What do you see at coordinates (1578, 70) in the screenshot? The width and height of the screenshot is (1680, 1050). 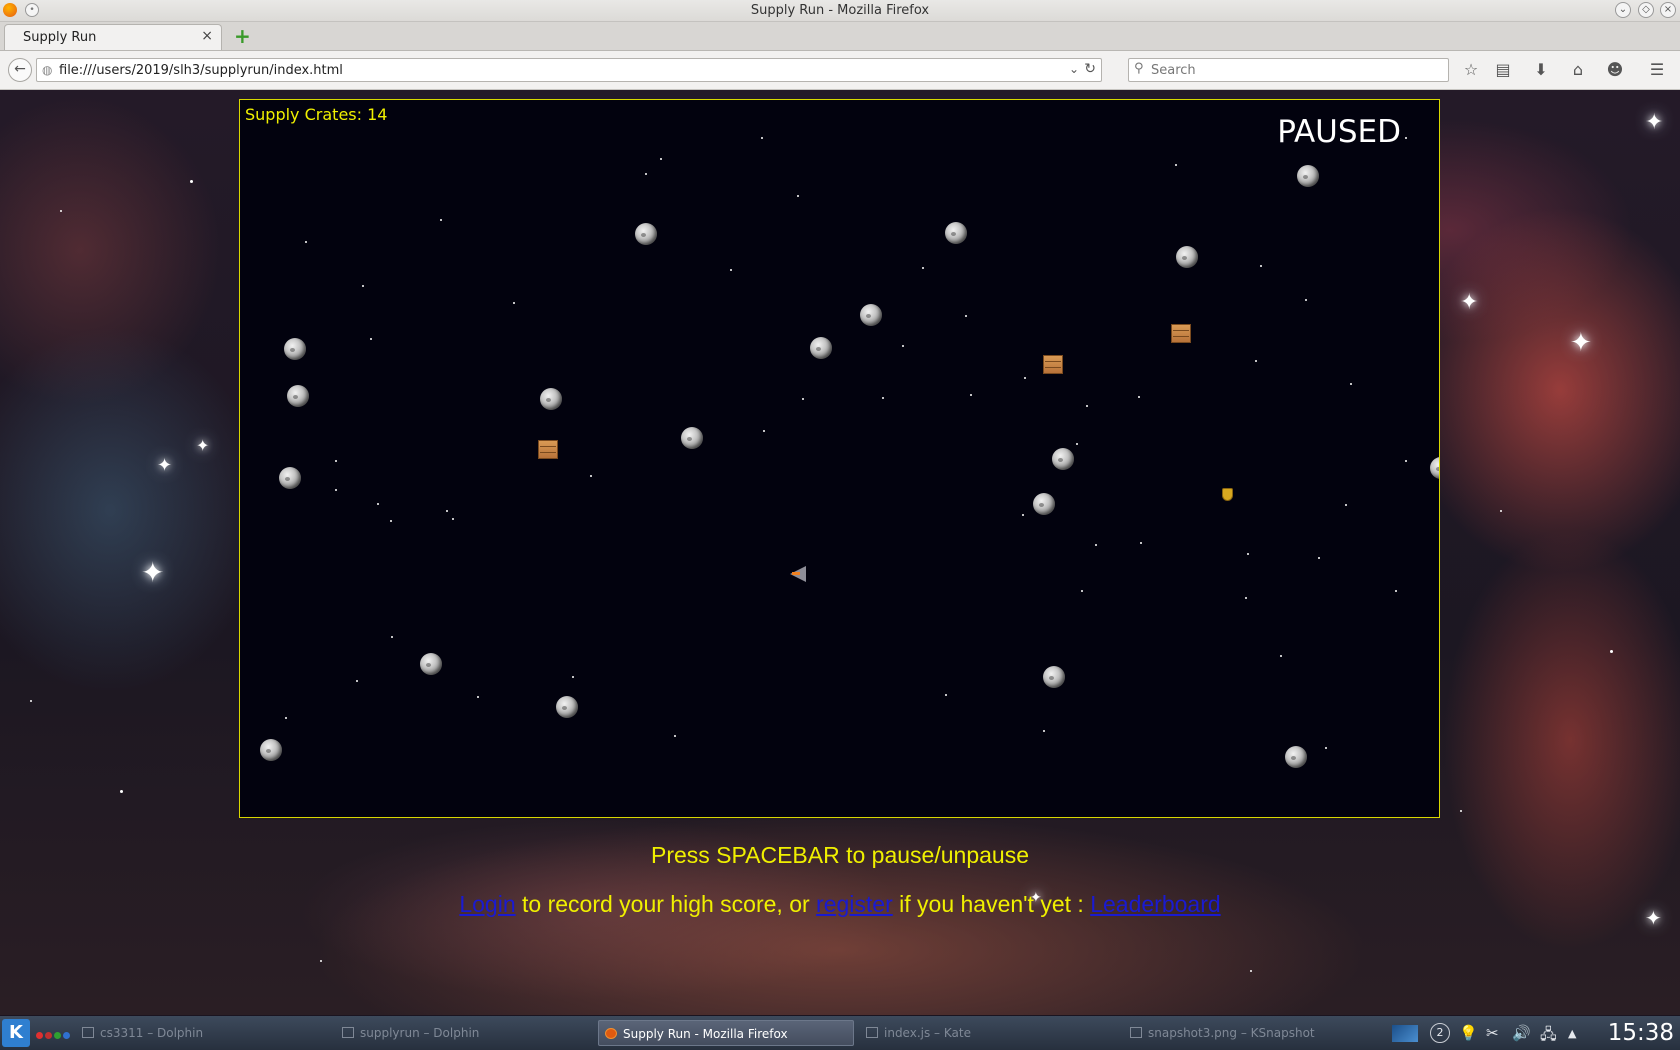 I see `home-icon: ⌂` at bounding box center [1578, 70].